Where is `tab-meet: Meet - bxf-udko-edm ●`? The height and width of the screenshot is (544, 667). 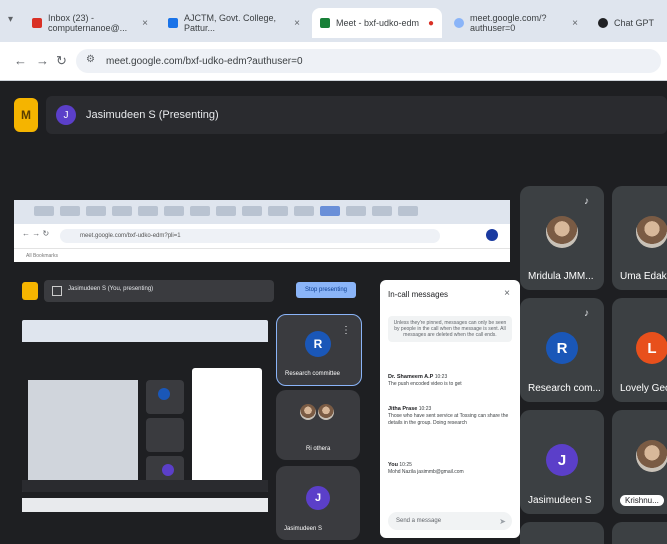
tab-meet: Meet - bxf-udko-edm ● is located at coordinates (377, 23).